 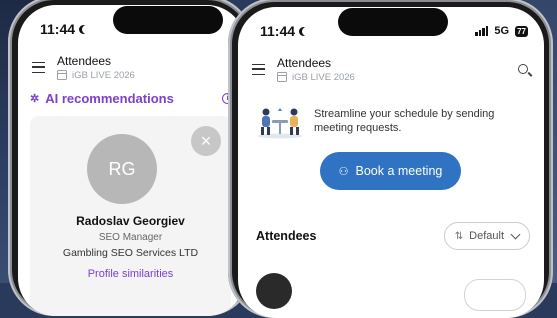 I want to click on attendee-role: SEO Manager, so click(x=130, y=237).